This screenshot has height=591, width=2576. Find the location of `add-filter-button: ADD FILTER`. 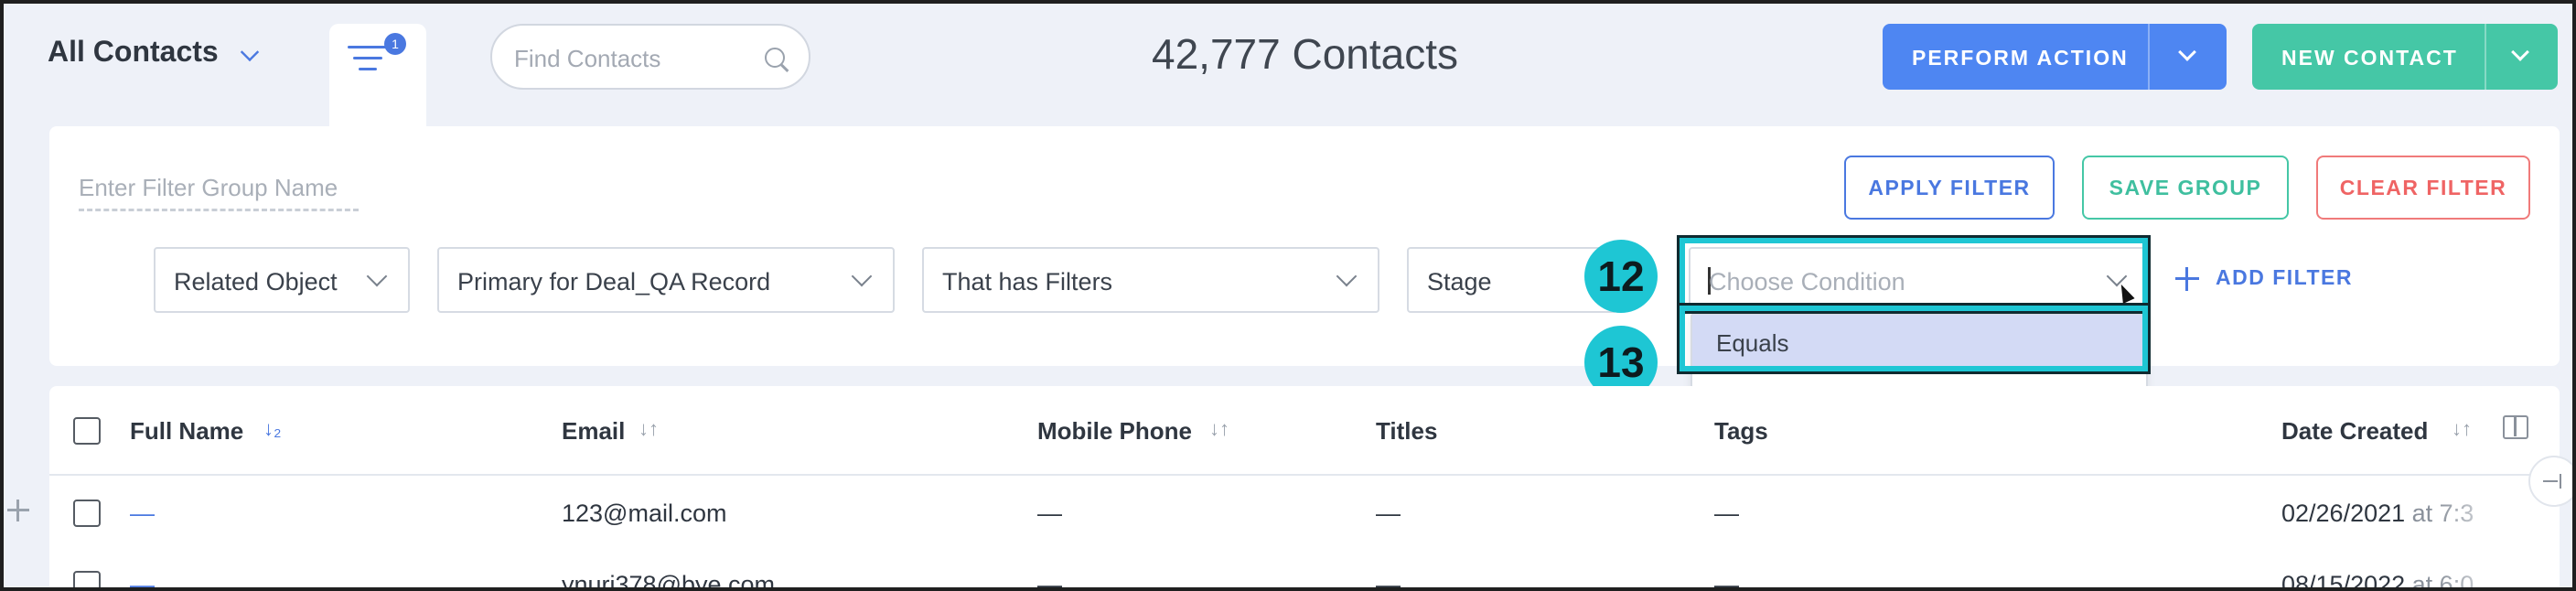

add-filter-button: ADD FILTER is located at coordinates (2285, 277).